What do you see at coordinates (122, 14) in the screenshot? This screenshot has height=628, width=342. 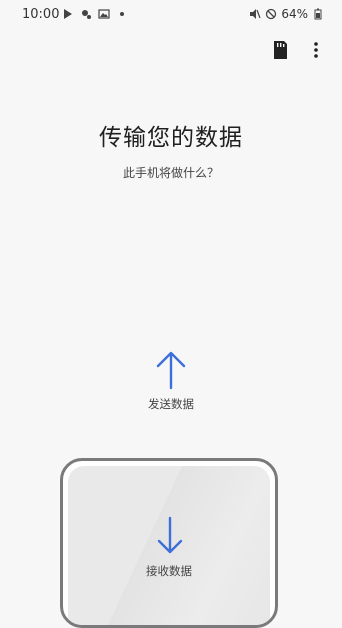 I see `dot-icon` at bounding box center [122, 14].